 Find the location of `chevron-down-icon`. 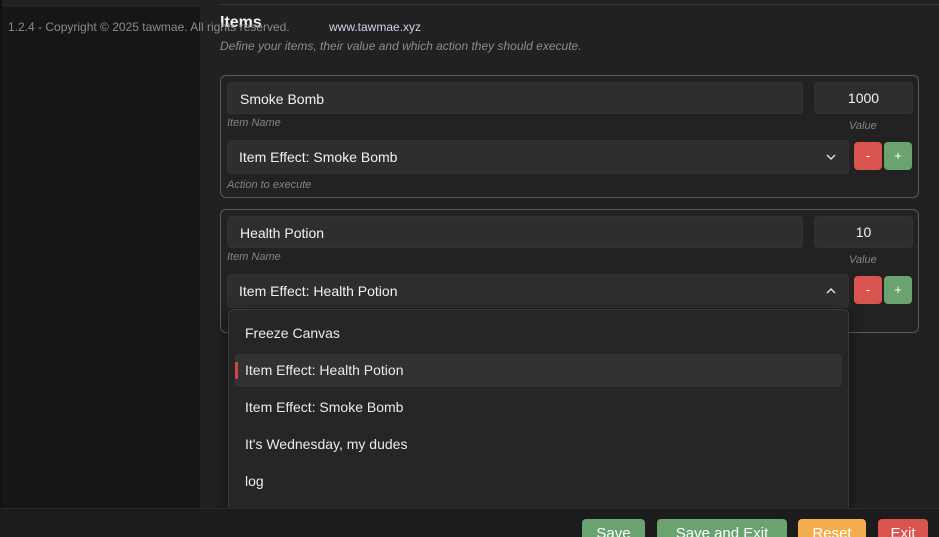

chevron-down-icon is located at coordinates (831, 163).